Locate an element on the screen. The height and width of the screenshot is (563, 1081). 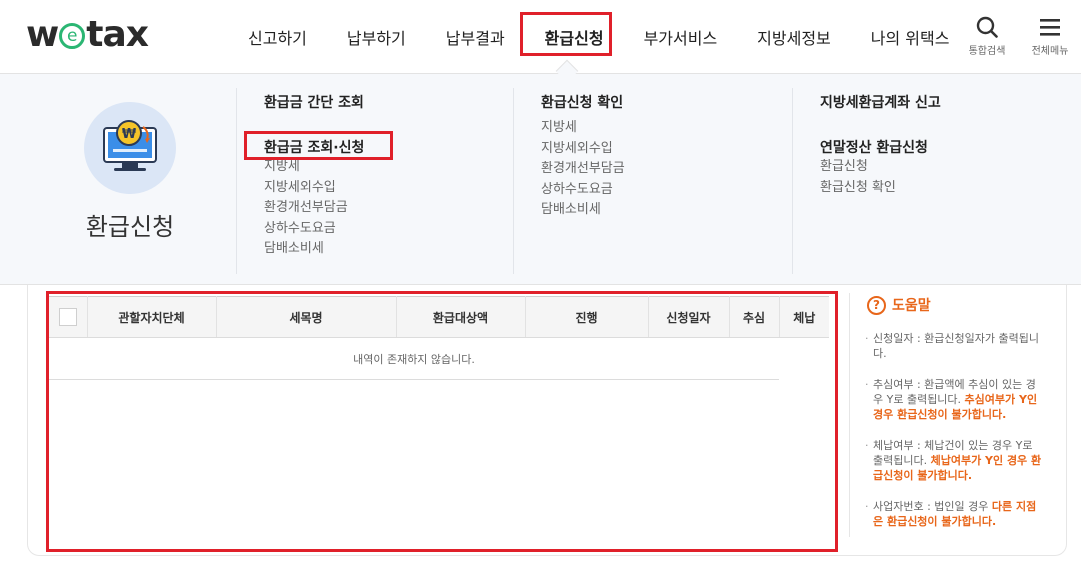
menu-refund-check: 환급신청 확인 is located at coordinates (667, 102).